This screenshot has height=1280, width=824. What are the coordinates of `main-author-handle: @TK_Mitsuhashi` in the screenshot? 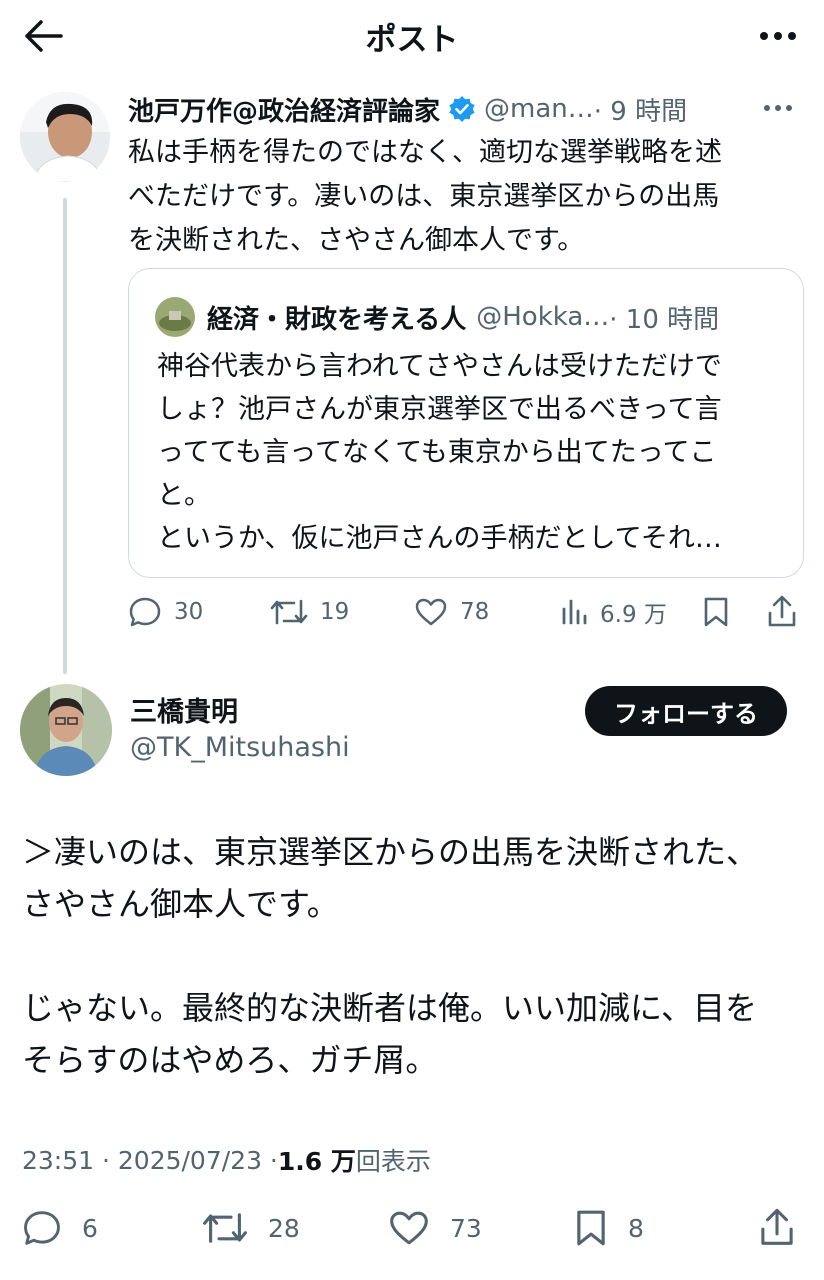 It's located at (240, 747).